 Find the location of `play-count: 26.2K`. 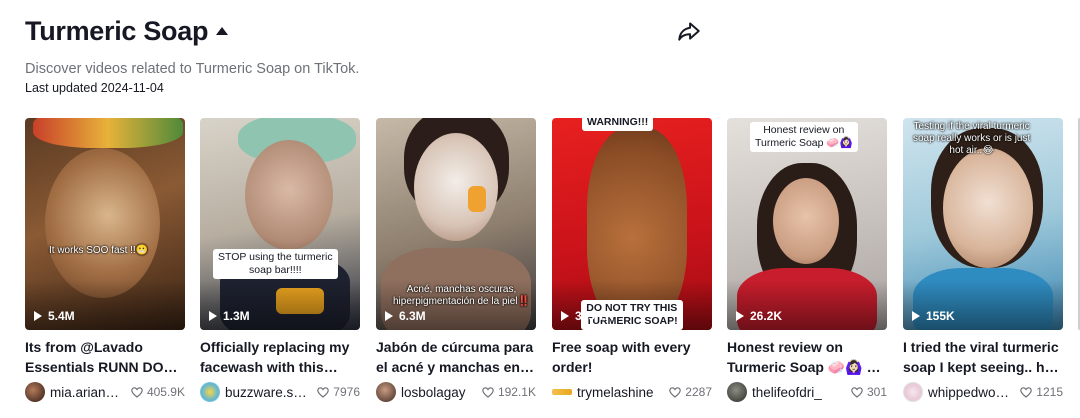

play-count: 26.2K is located at coordinates (759, 316).